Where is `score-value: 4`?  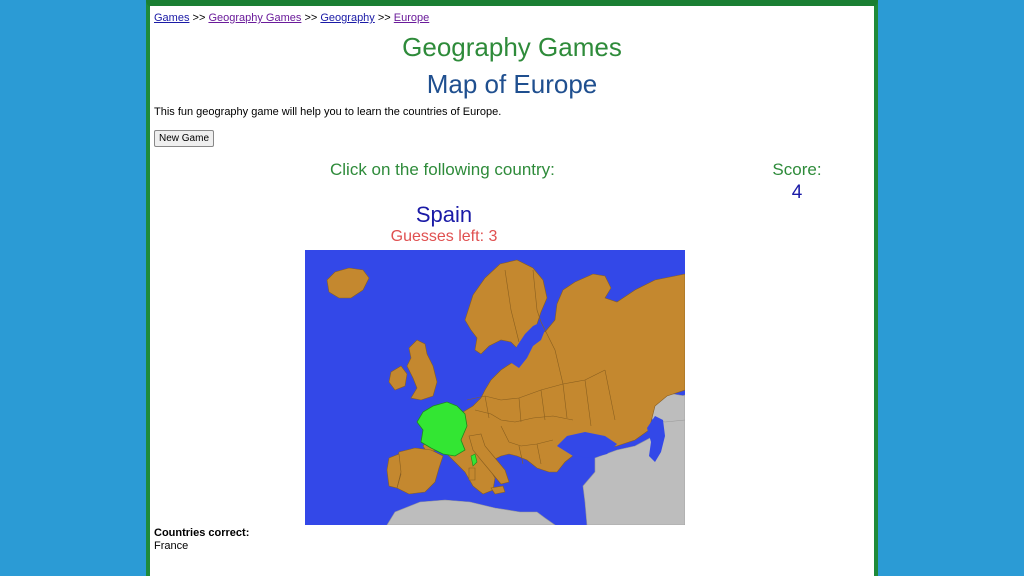
score-value: 4 is located at coordinates (797, 192).